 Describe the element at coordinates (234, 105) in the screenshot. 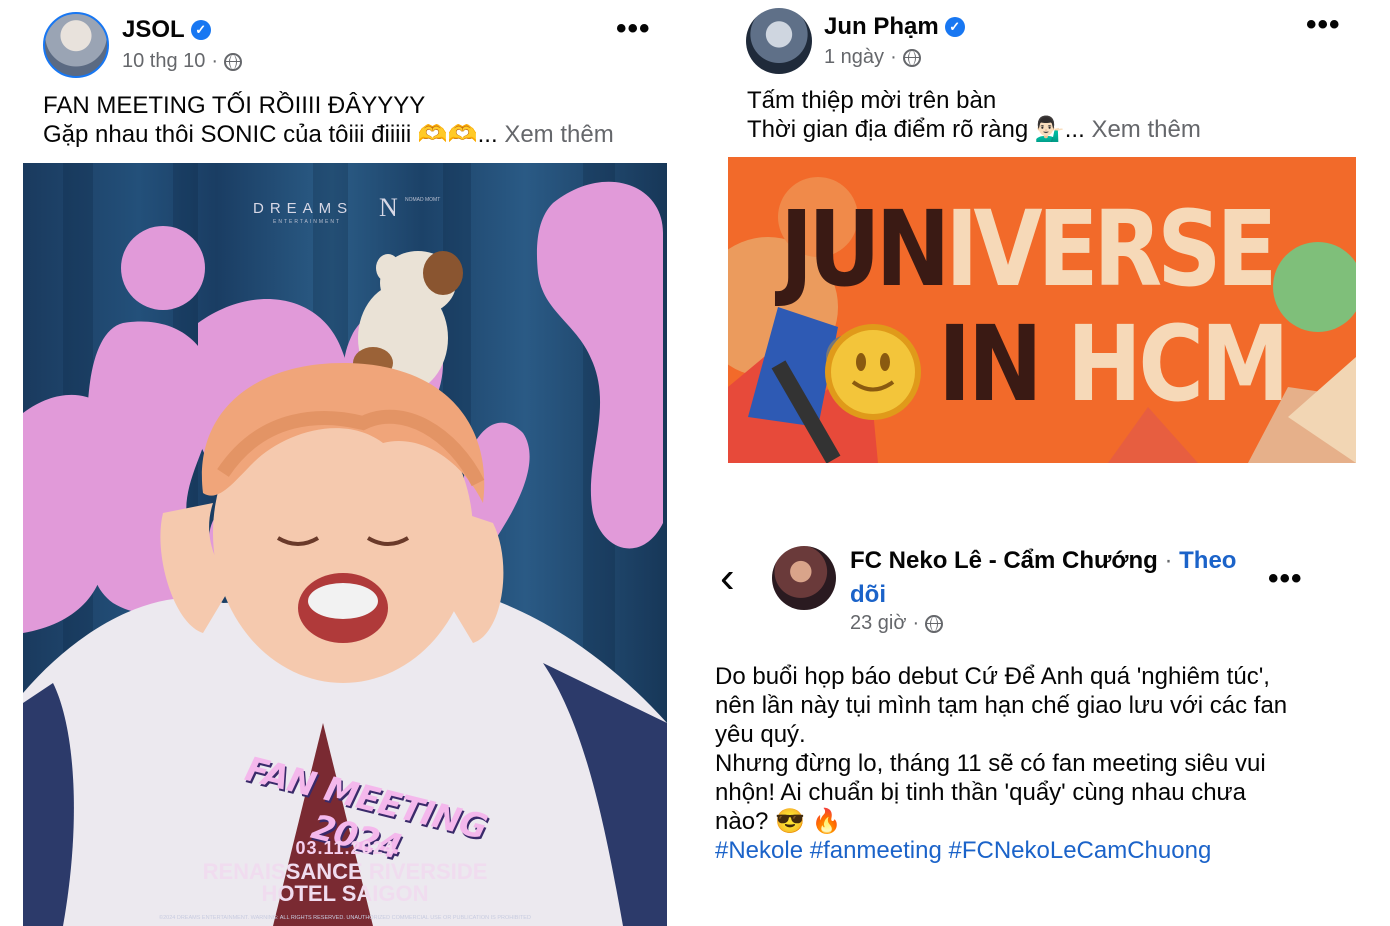

I see `jsol-text-line1: FAN MEETING TỐI RỒIIII ĐÂYYYY` at that location.